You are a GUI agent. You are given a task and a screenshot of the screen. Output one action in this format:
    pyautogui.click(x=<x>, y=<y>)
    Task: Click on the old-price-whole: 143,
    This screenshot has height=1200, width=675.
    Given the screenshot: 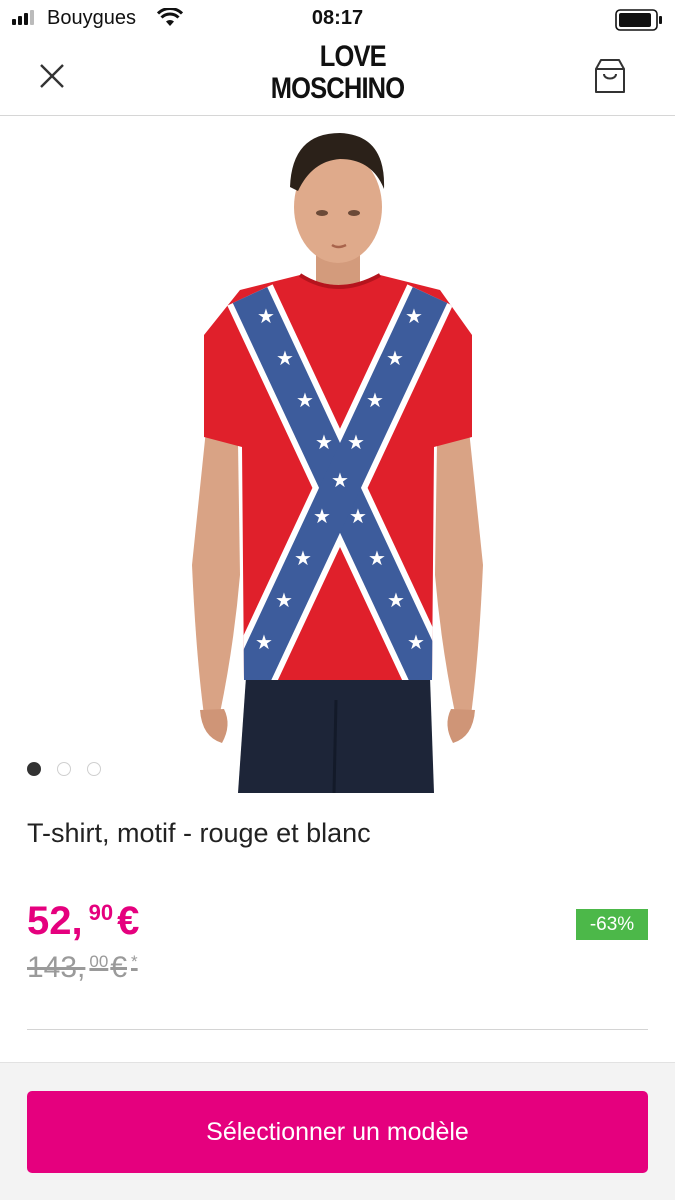 What is the action you would take?
    pyautogui.click(x=56, y=967)
    